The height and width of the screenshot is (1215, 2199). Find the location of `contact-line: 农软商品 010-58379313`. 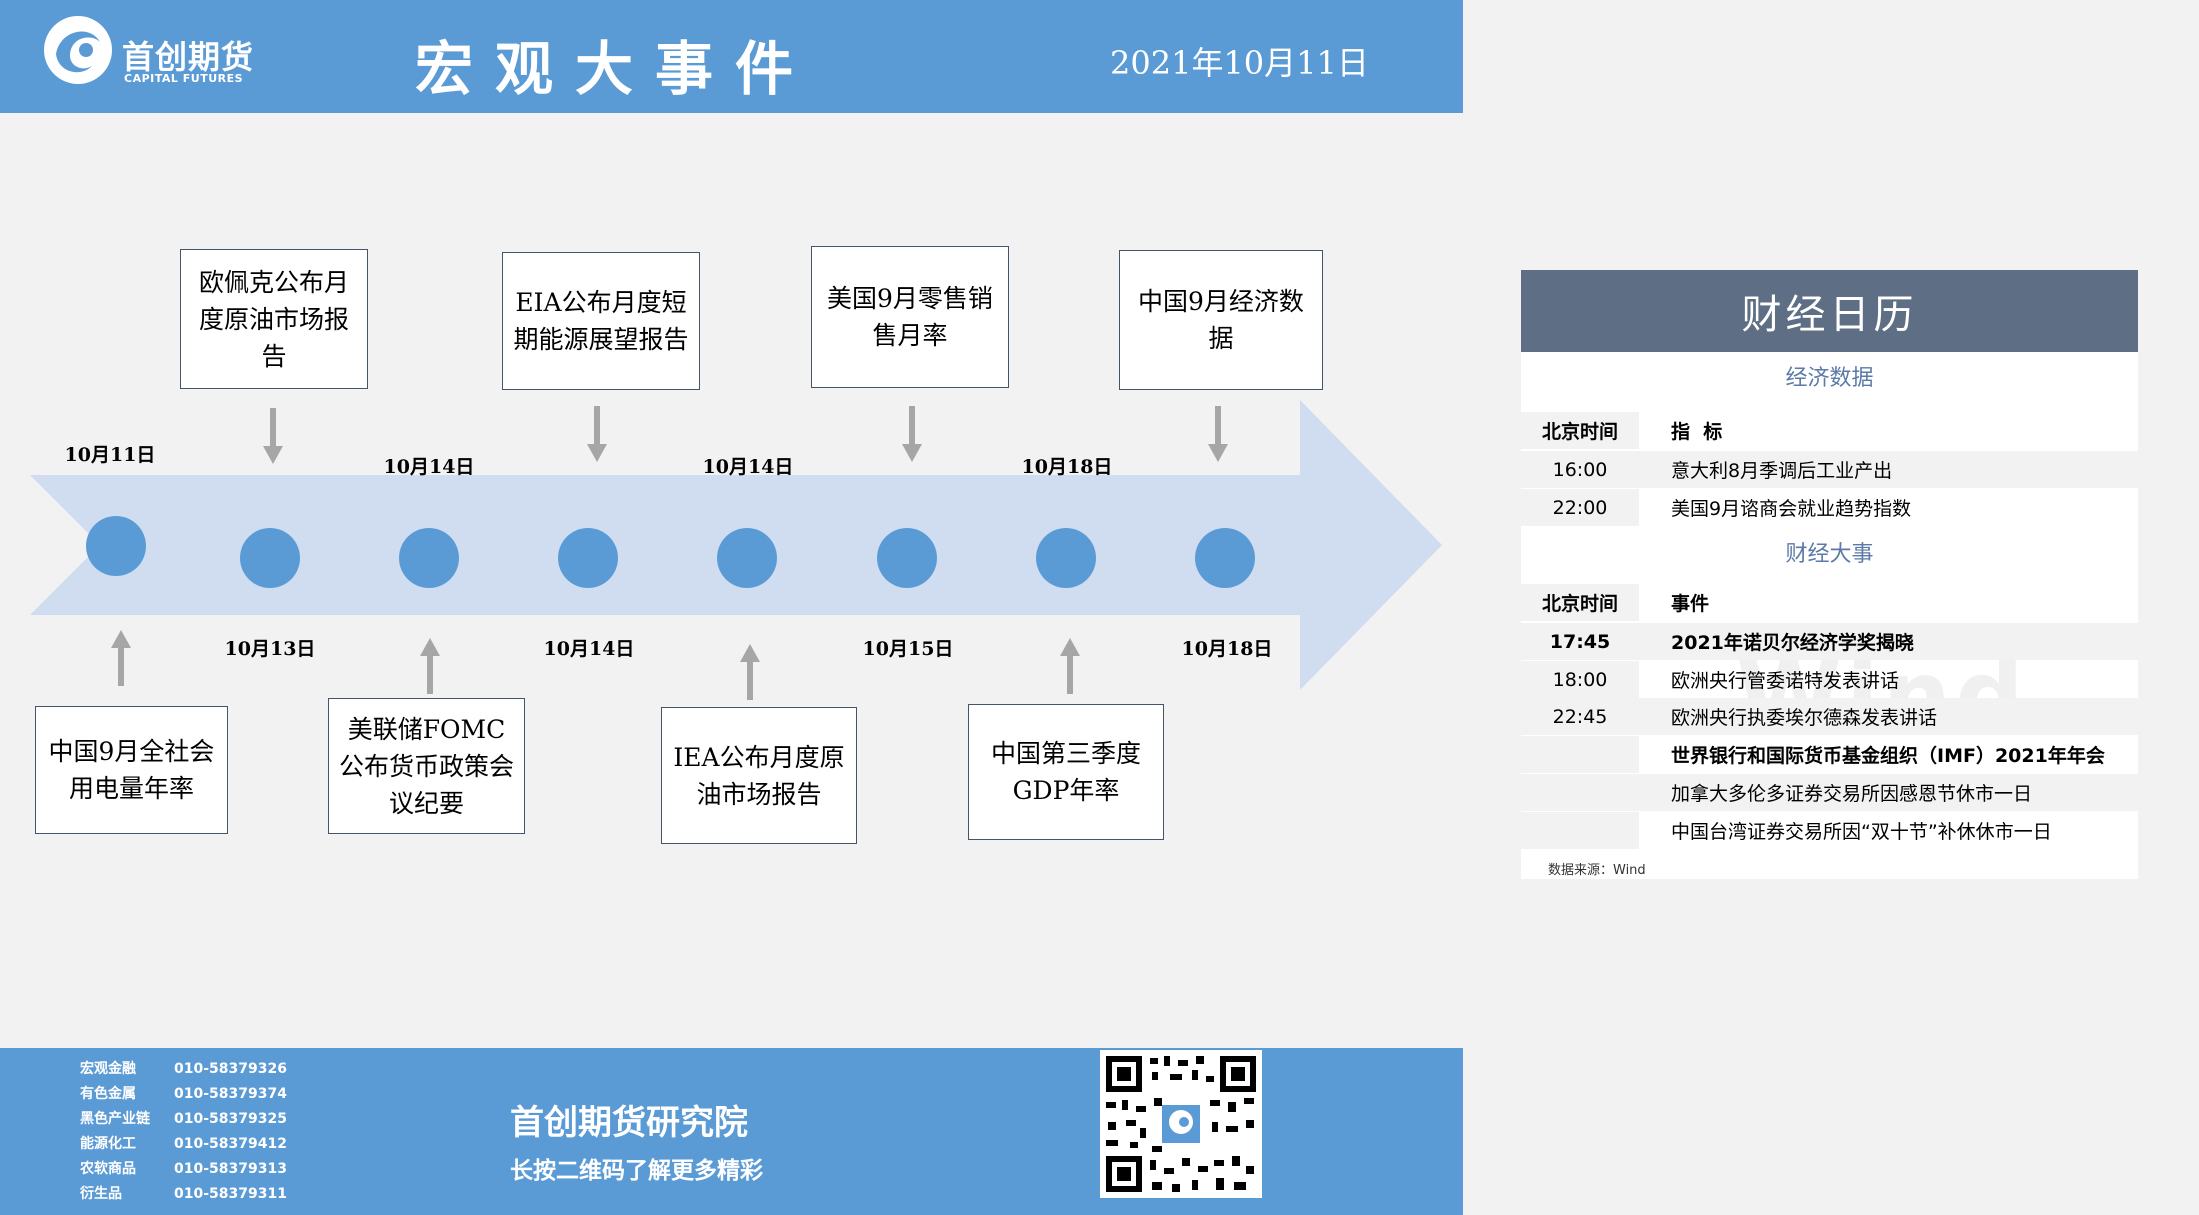

contact-line: 农软商品 010-58379313 is located at coordinates (183, 1168).